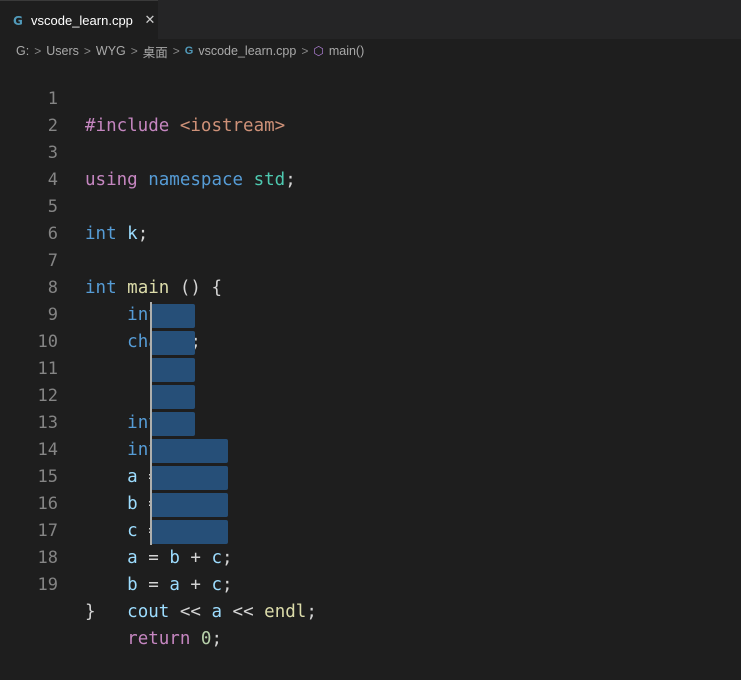 The width and height of the screenshot is (741, 680). What do you see at coordinates (47, 585) in the screenshot?
I see `line-number: 19` at bounding box center [47, 585].